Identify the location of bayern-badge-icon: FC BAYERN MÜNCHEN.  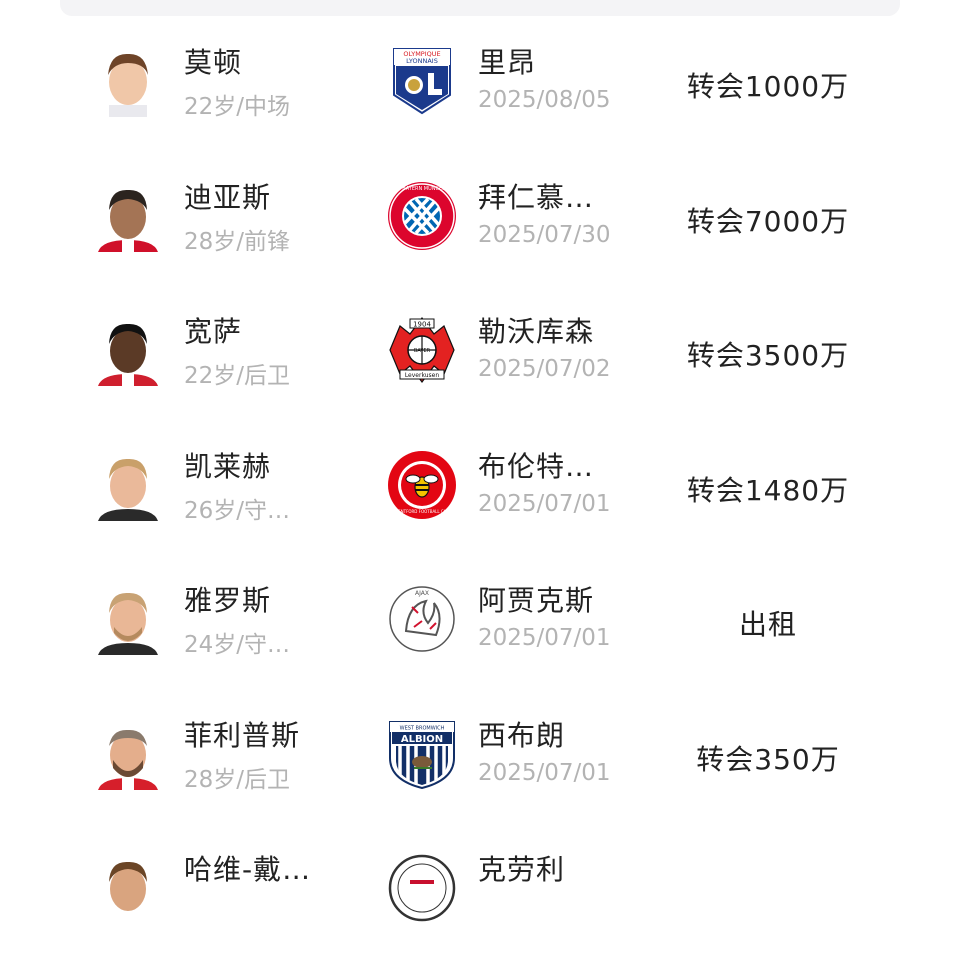
(422, 216).